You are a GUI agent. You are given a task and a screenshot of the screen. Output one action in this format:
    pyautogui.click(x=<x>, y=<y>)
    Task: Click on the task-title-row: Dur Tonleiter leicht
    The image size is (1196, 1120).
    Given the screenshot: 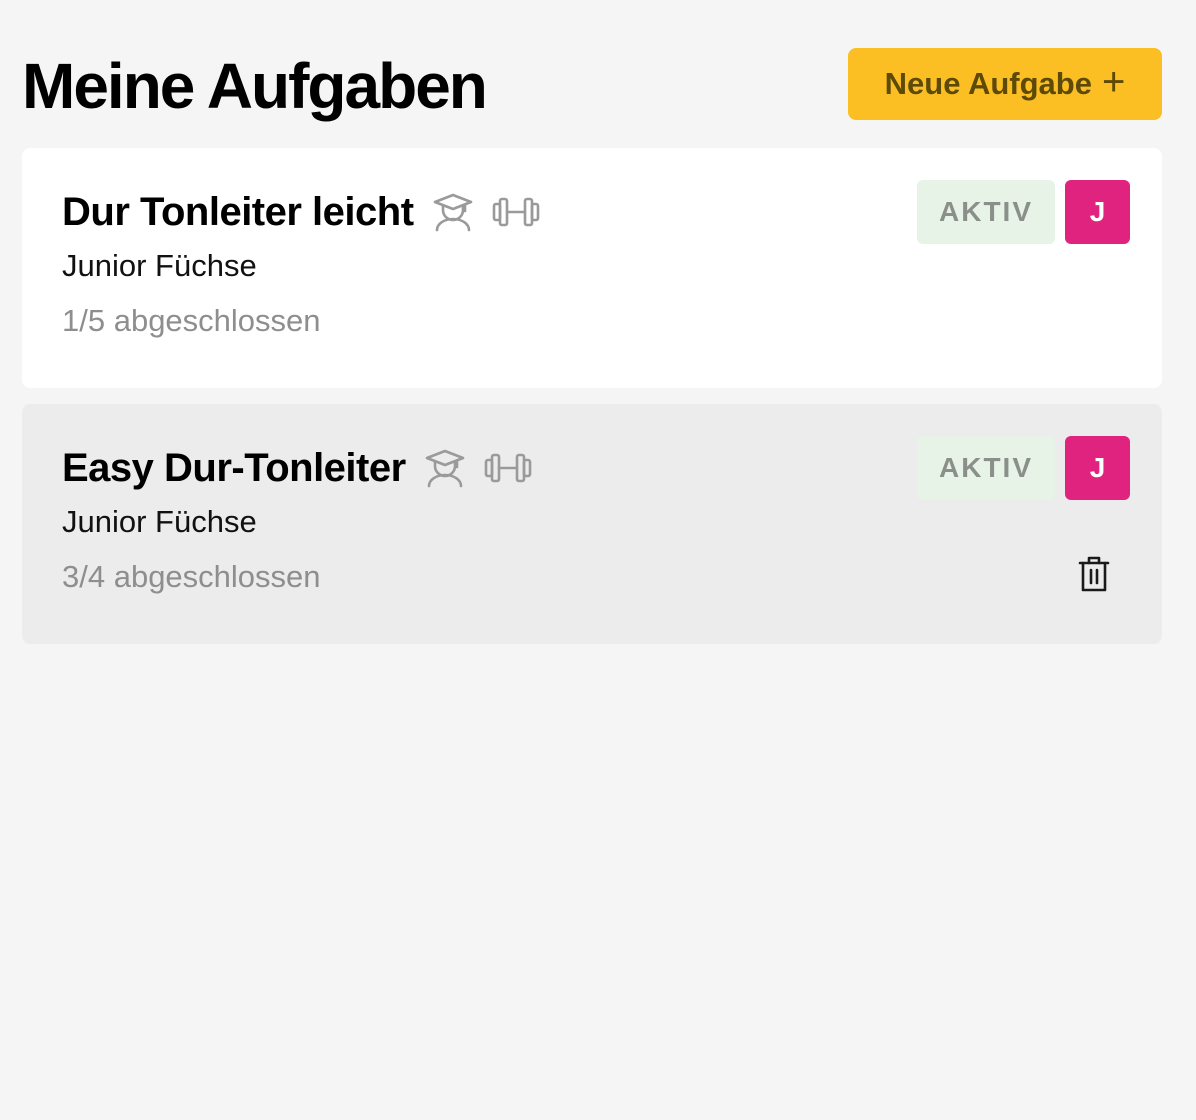 What is the action you would take?
    pyautogui.click(x=310, y=212)
    